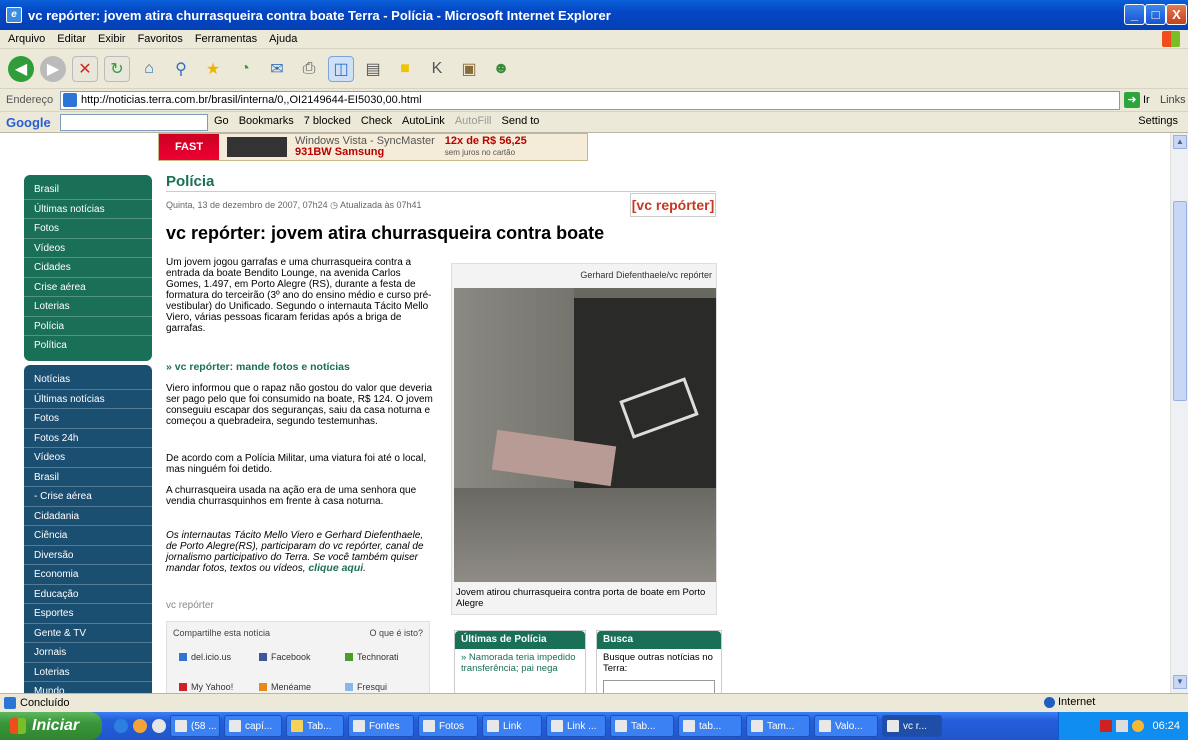 The height and width of the screenshot is (740, 1188). I want to click on links-button: Links, so click(1173, 100).